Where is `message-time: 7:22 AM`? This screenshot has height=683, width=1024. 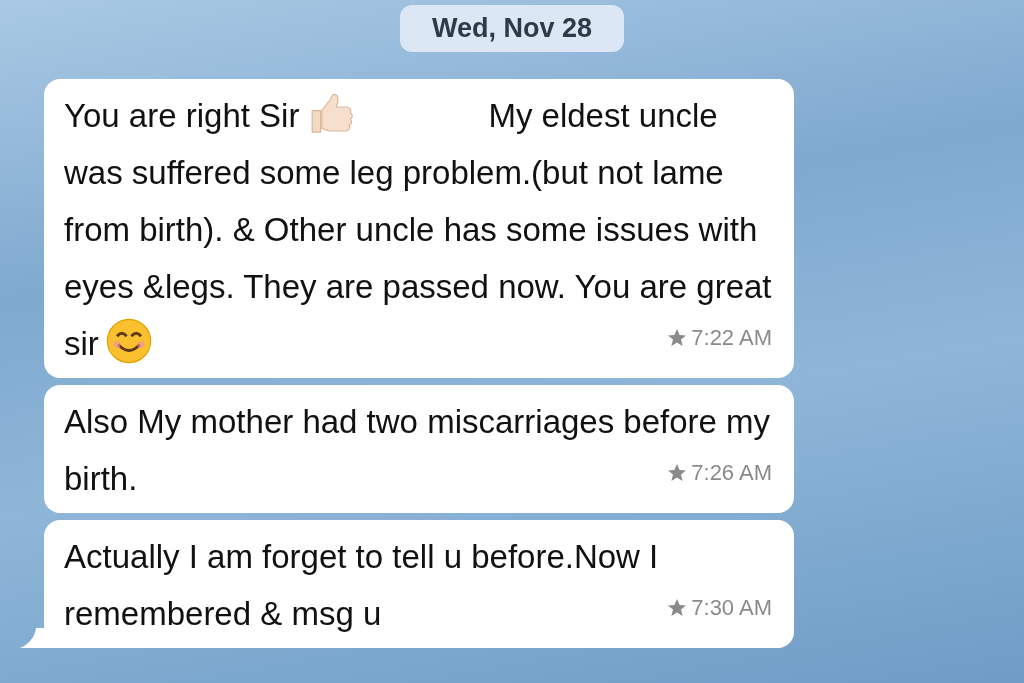
message-time: 7:22 AM is located at coordinates (731, 338).